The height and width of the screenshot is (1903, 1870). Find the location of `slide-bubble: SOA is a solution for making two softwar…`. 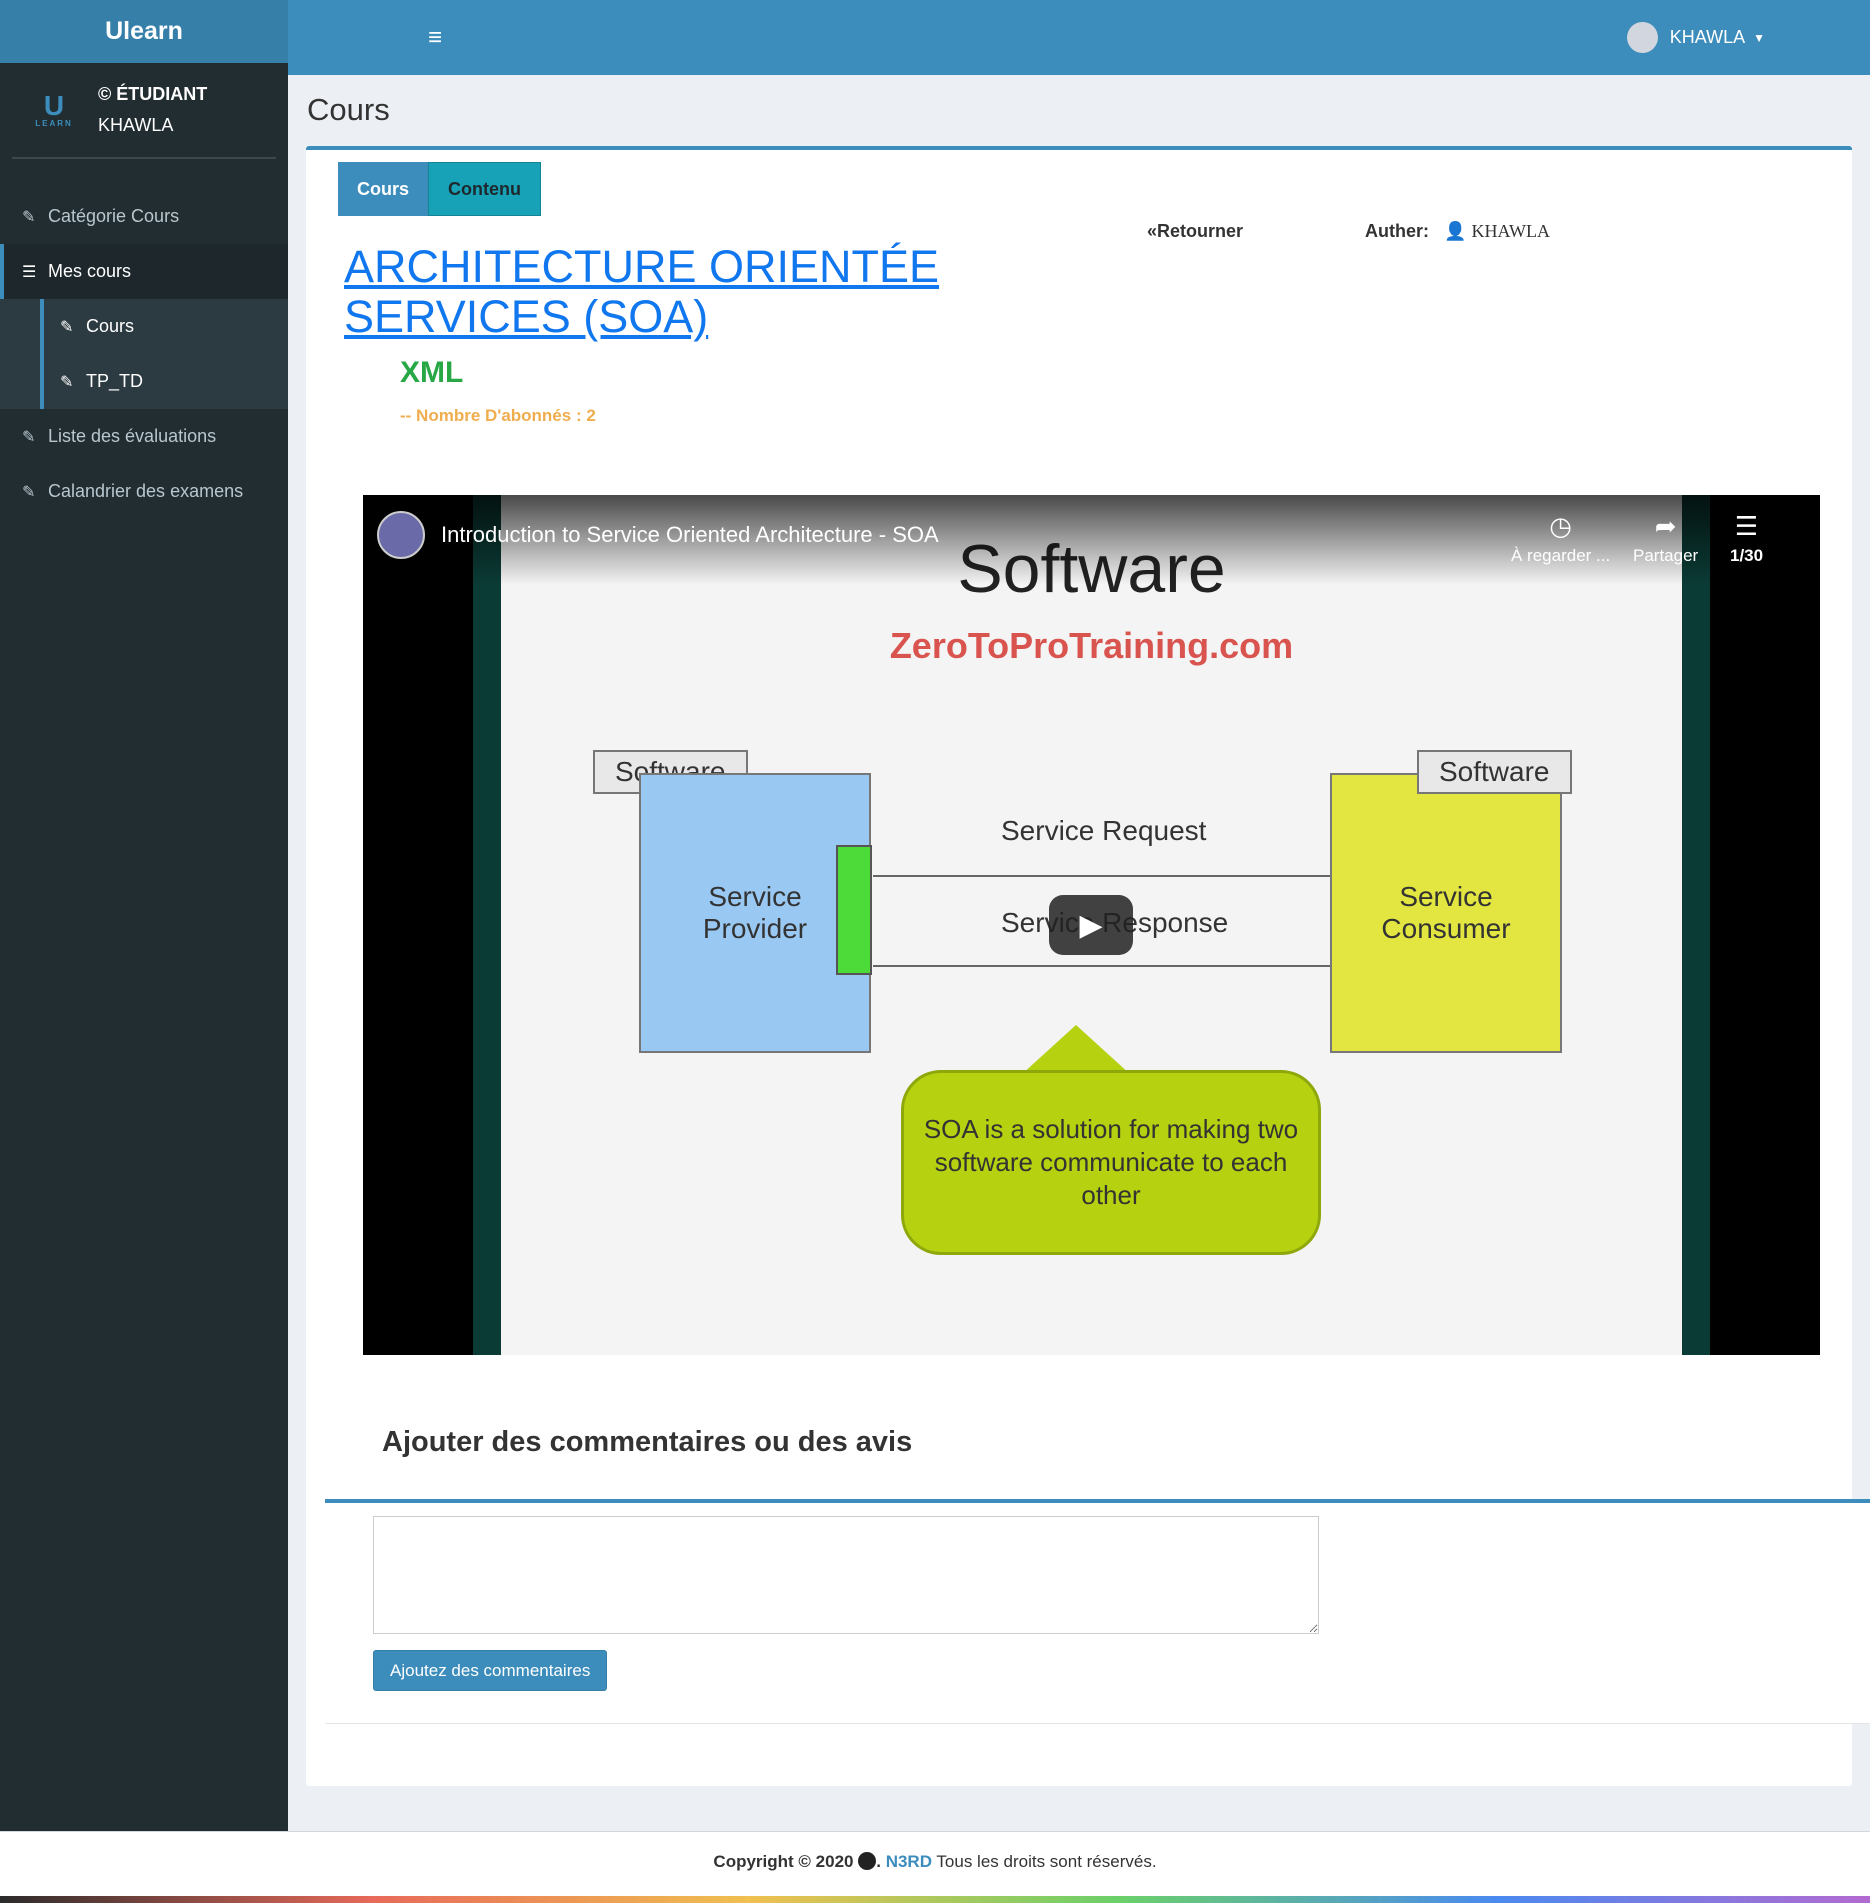

slide-bubble: SOA is a solution for making two softwar… is located at coordinates (1111, 1162).